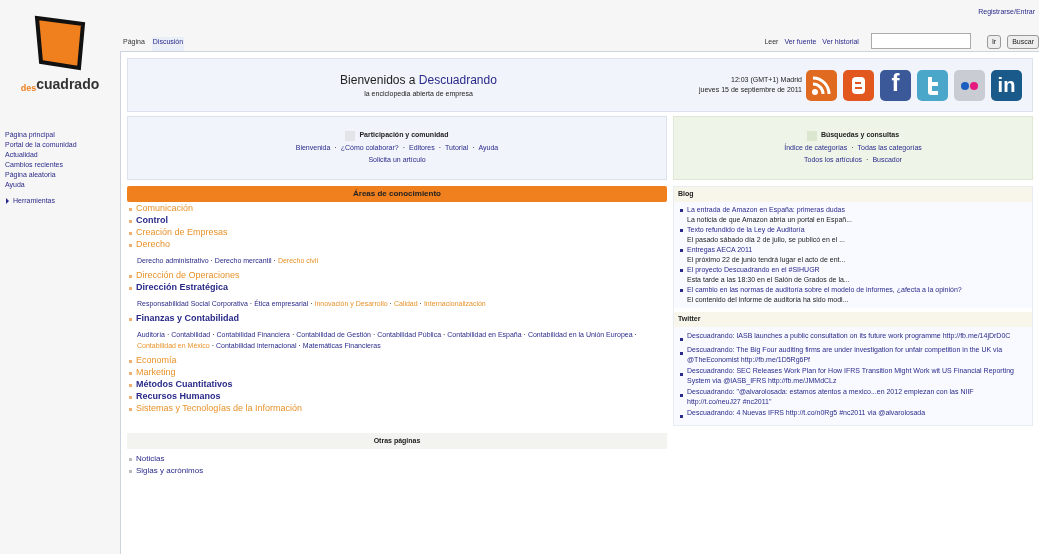  I want to click on area-link: Métodos Cuantitativos, so click(184, 385).